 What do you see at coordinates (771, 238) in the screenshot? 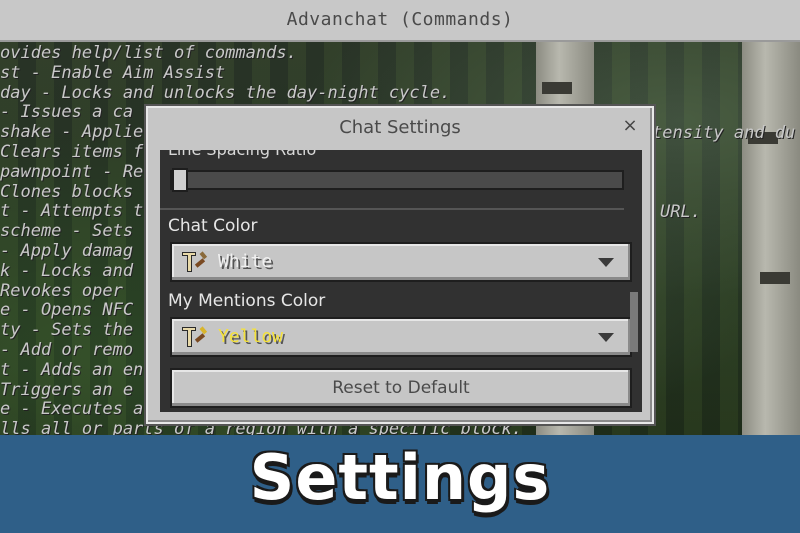
I see `birch-tree` at bounding box center [771, 238].